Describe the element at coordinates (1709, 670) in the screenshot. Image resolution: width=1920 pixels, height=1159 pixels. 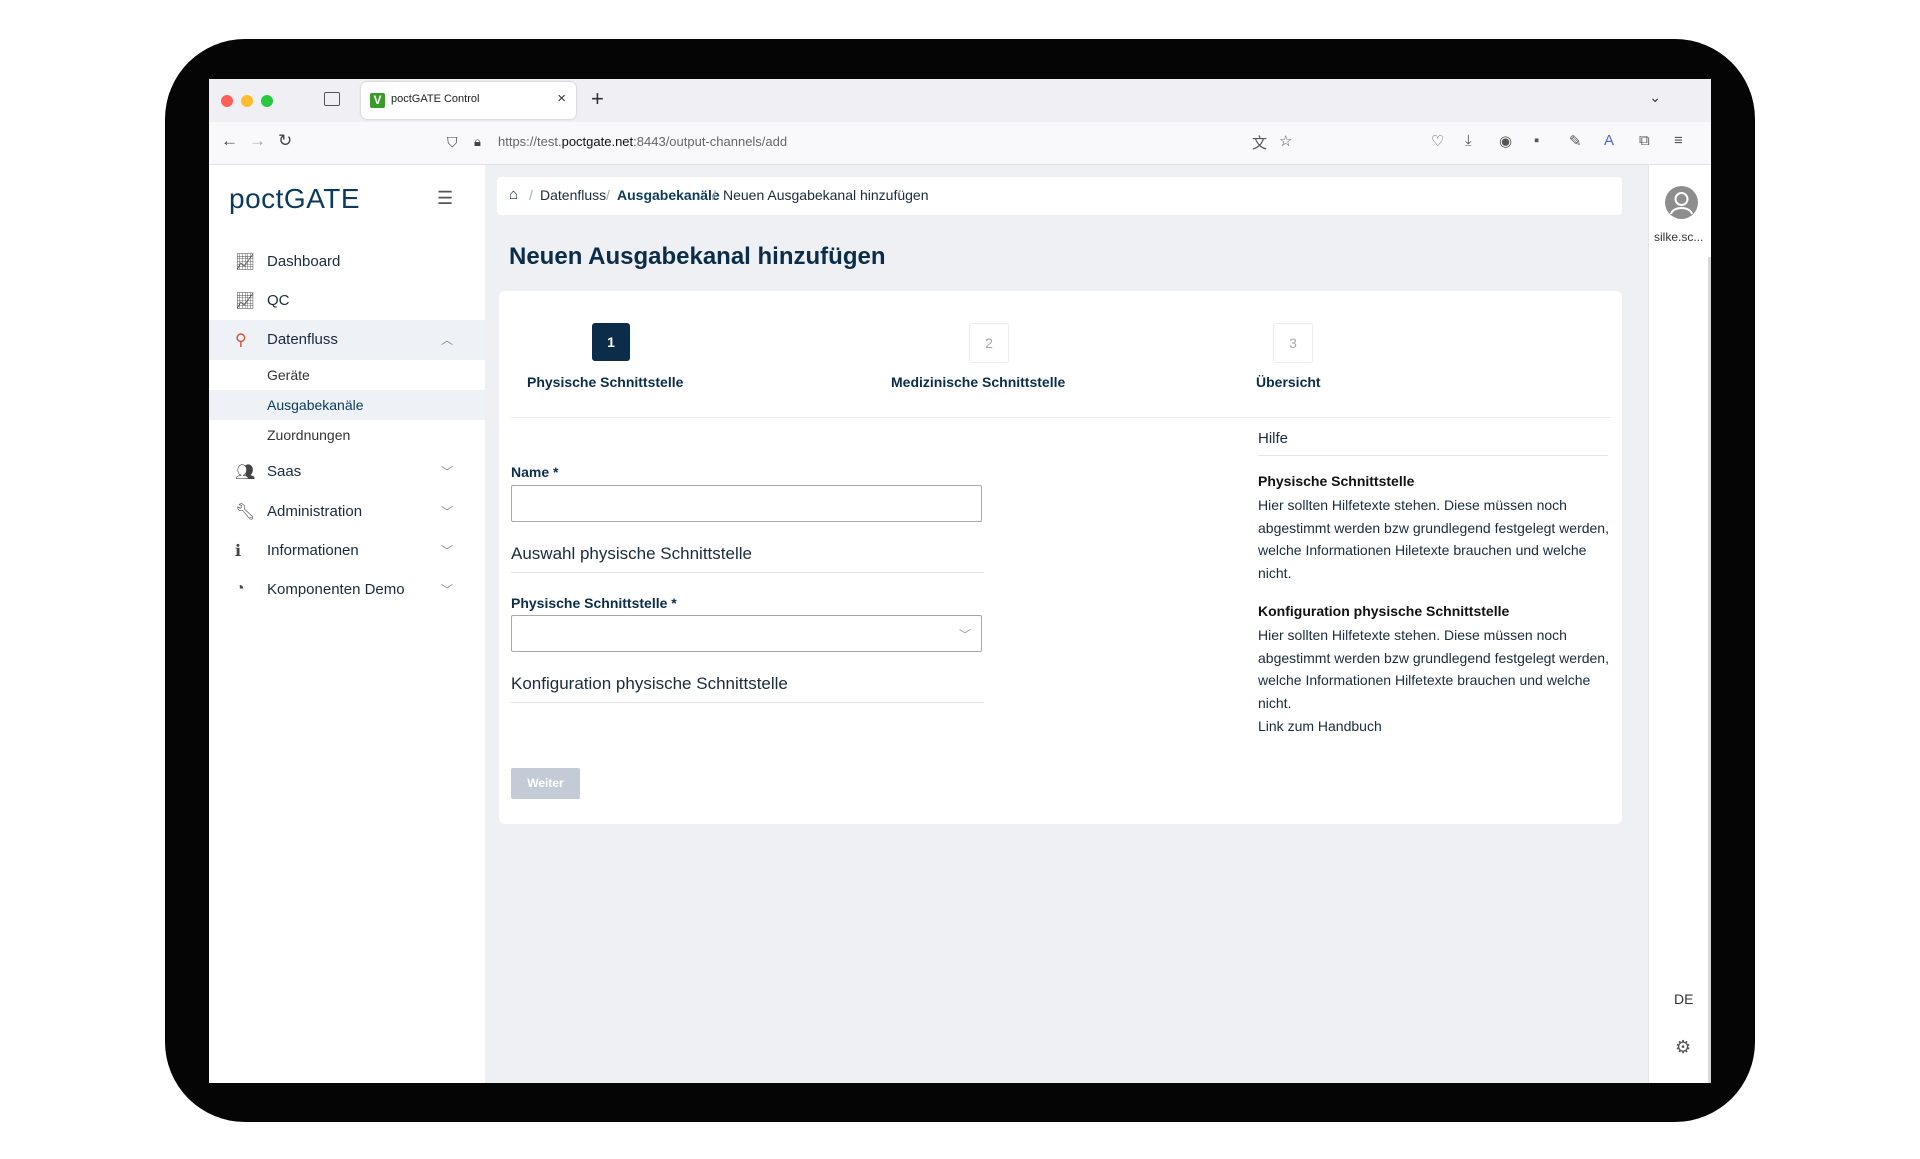
I see `scrollbar` at that location.